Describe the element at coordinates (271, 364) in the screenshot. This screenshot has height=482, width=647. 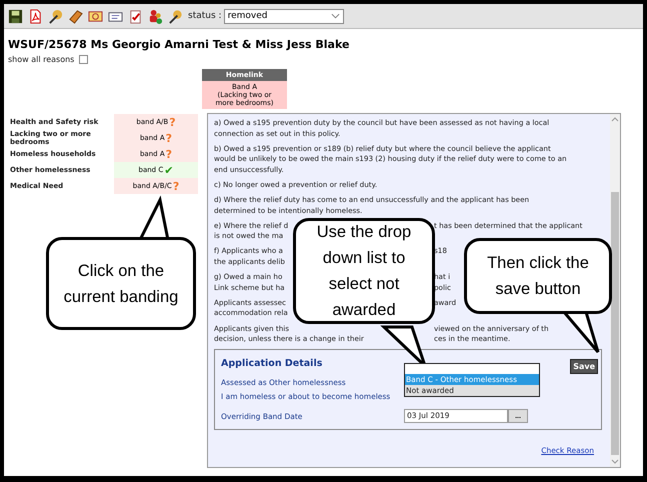
I see `section-title: Application Details` at that location.